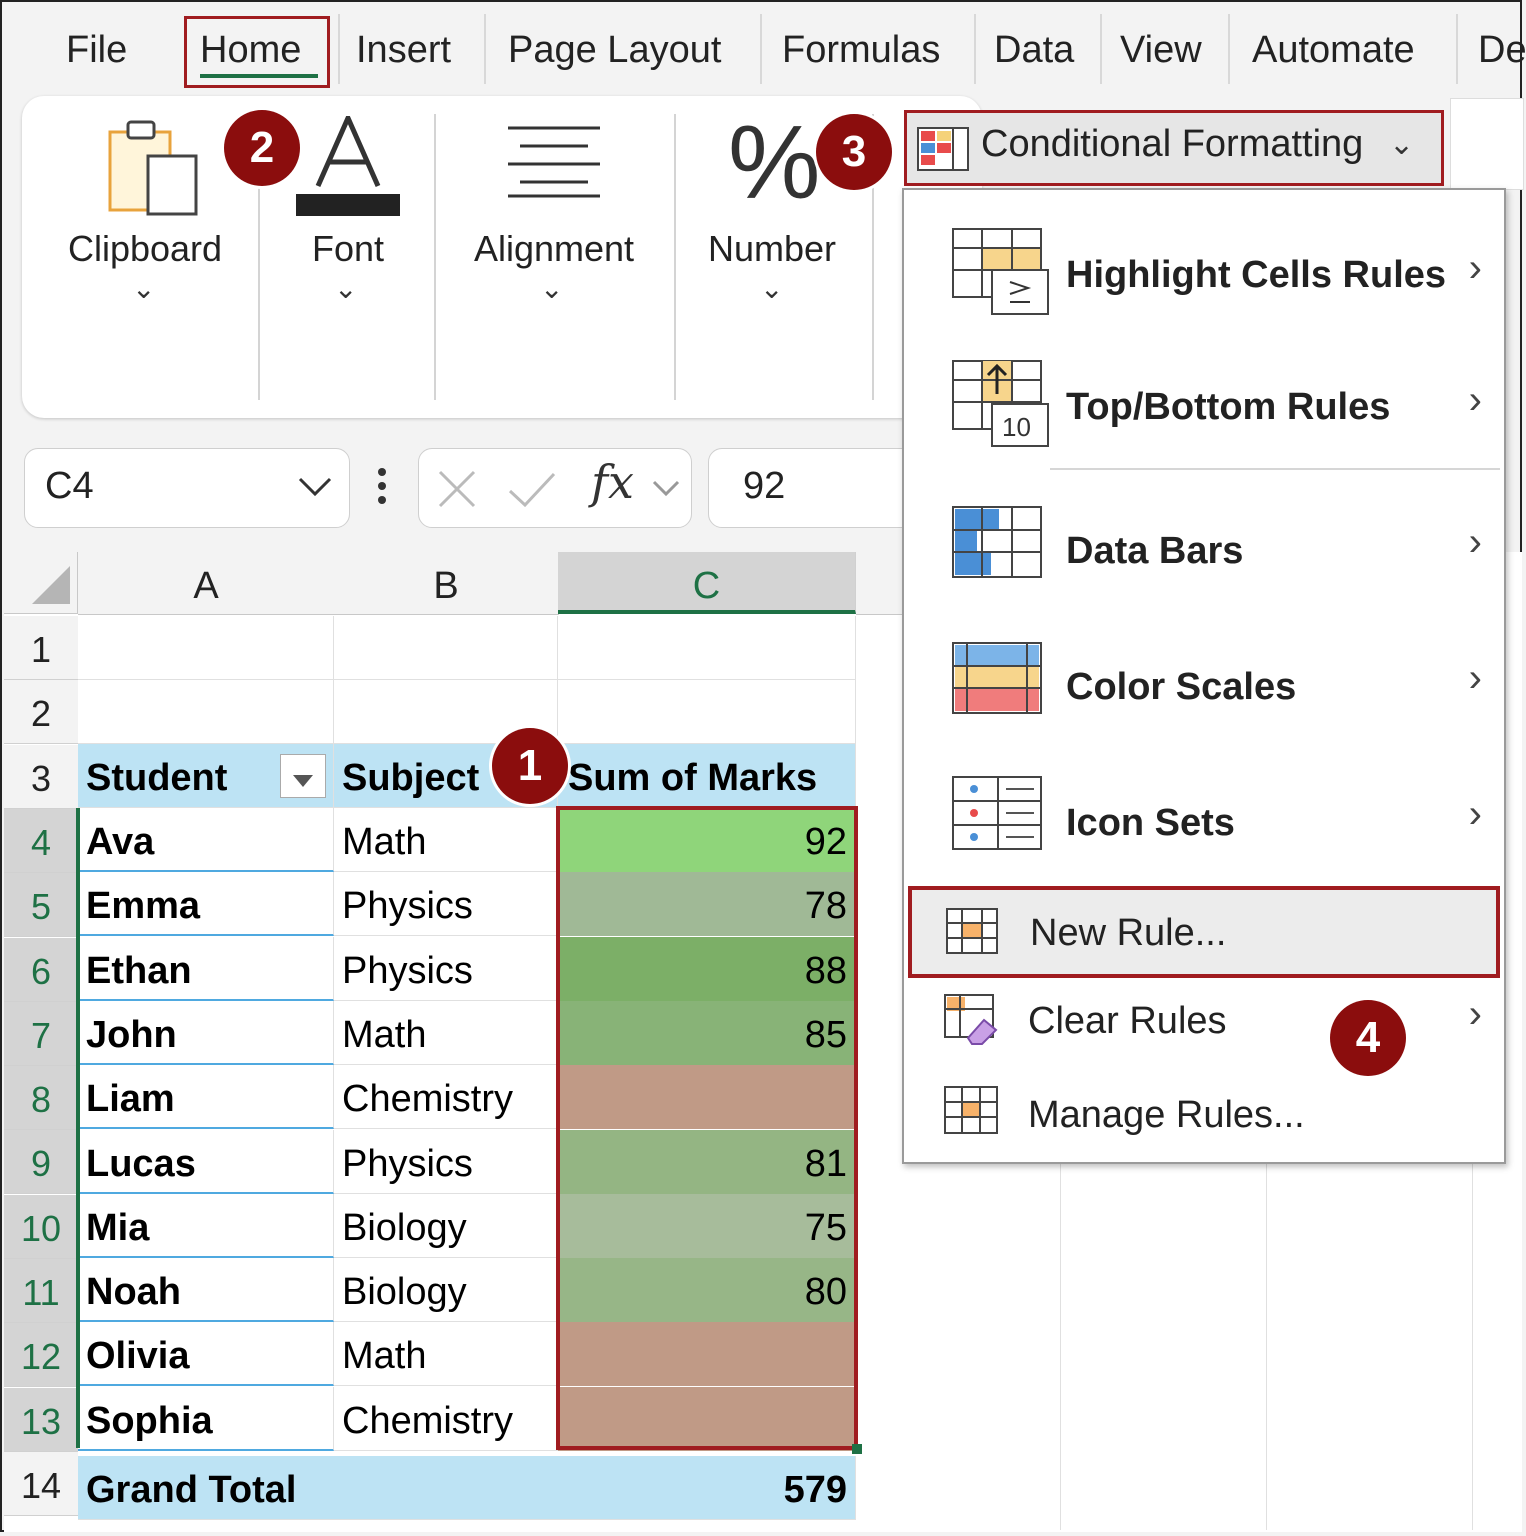 The image size is (1526, 1536). I want to click on more-options-icon, so click(382, 486).